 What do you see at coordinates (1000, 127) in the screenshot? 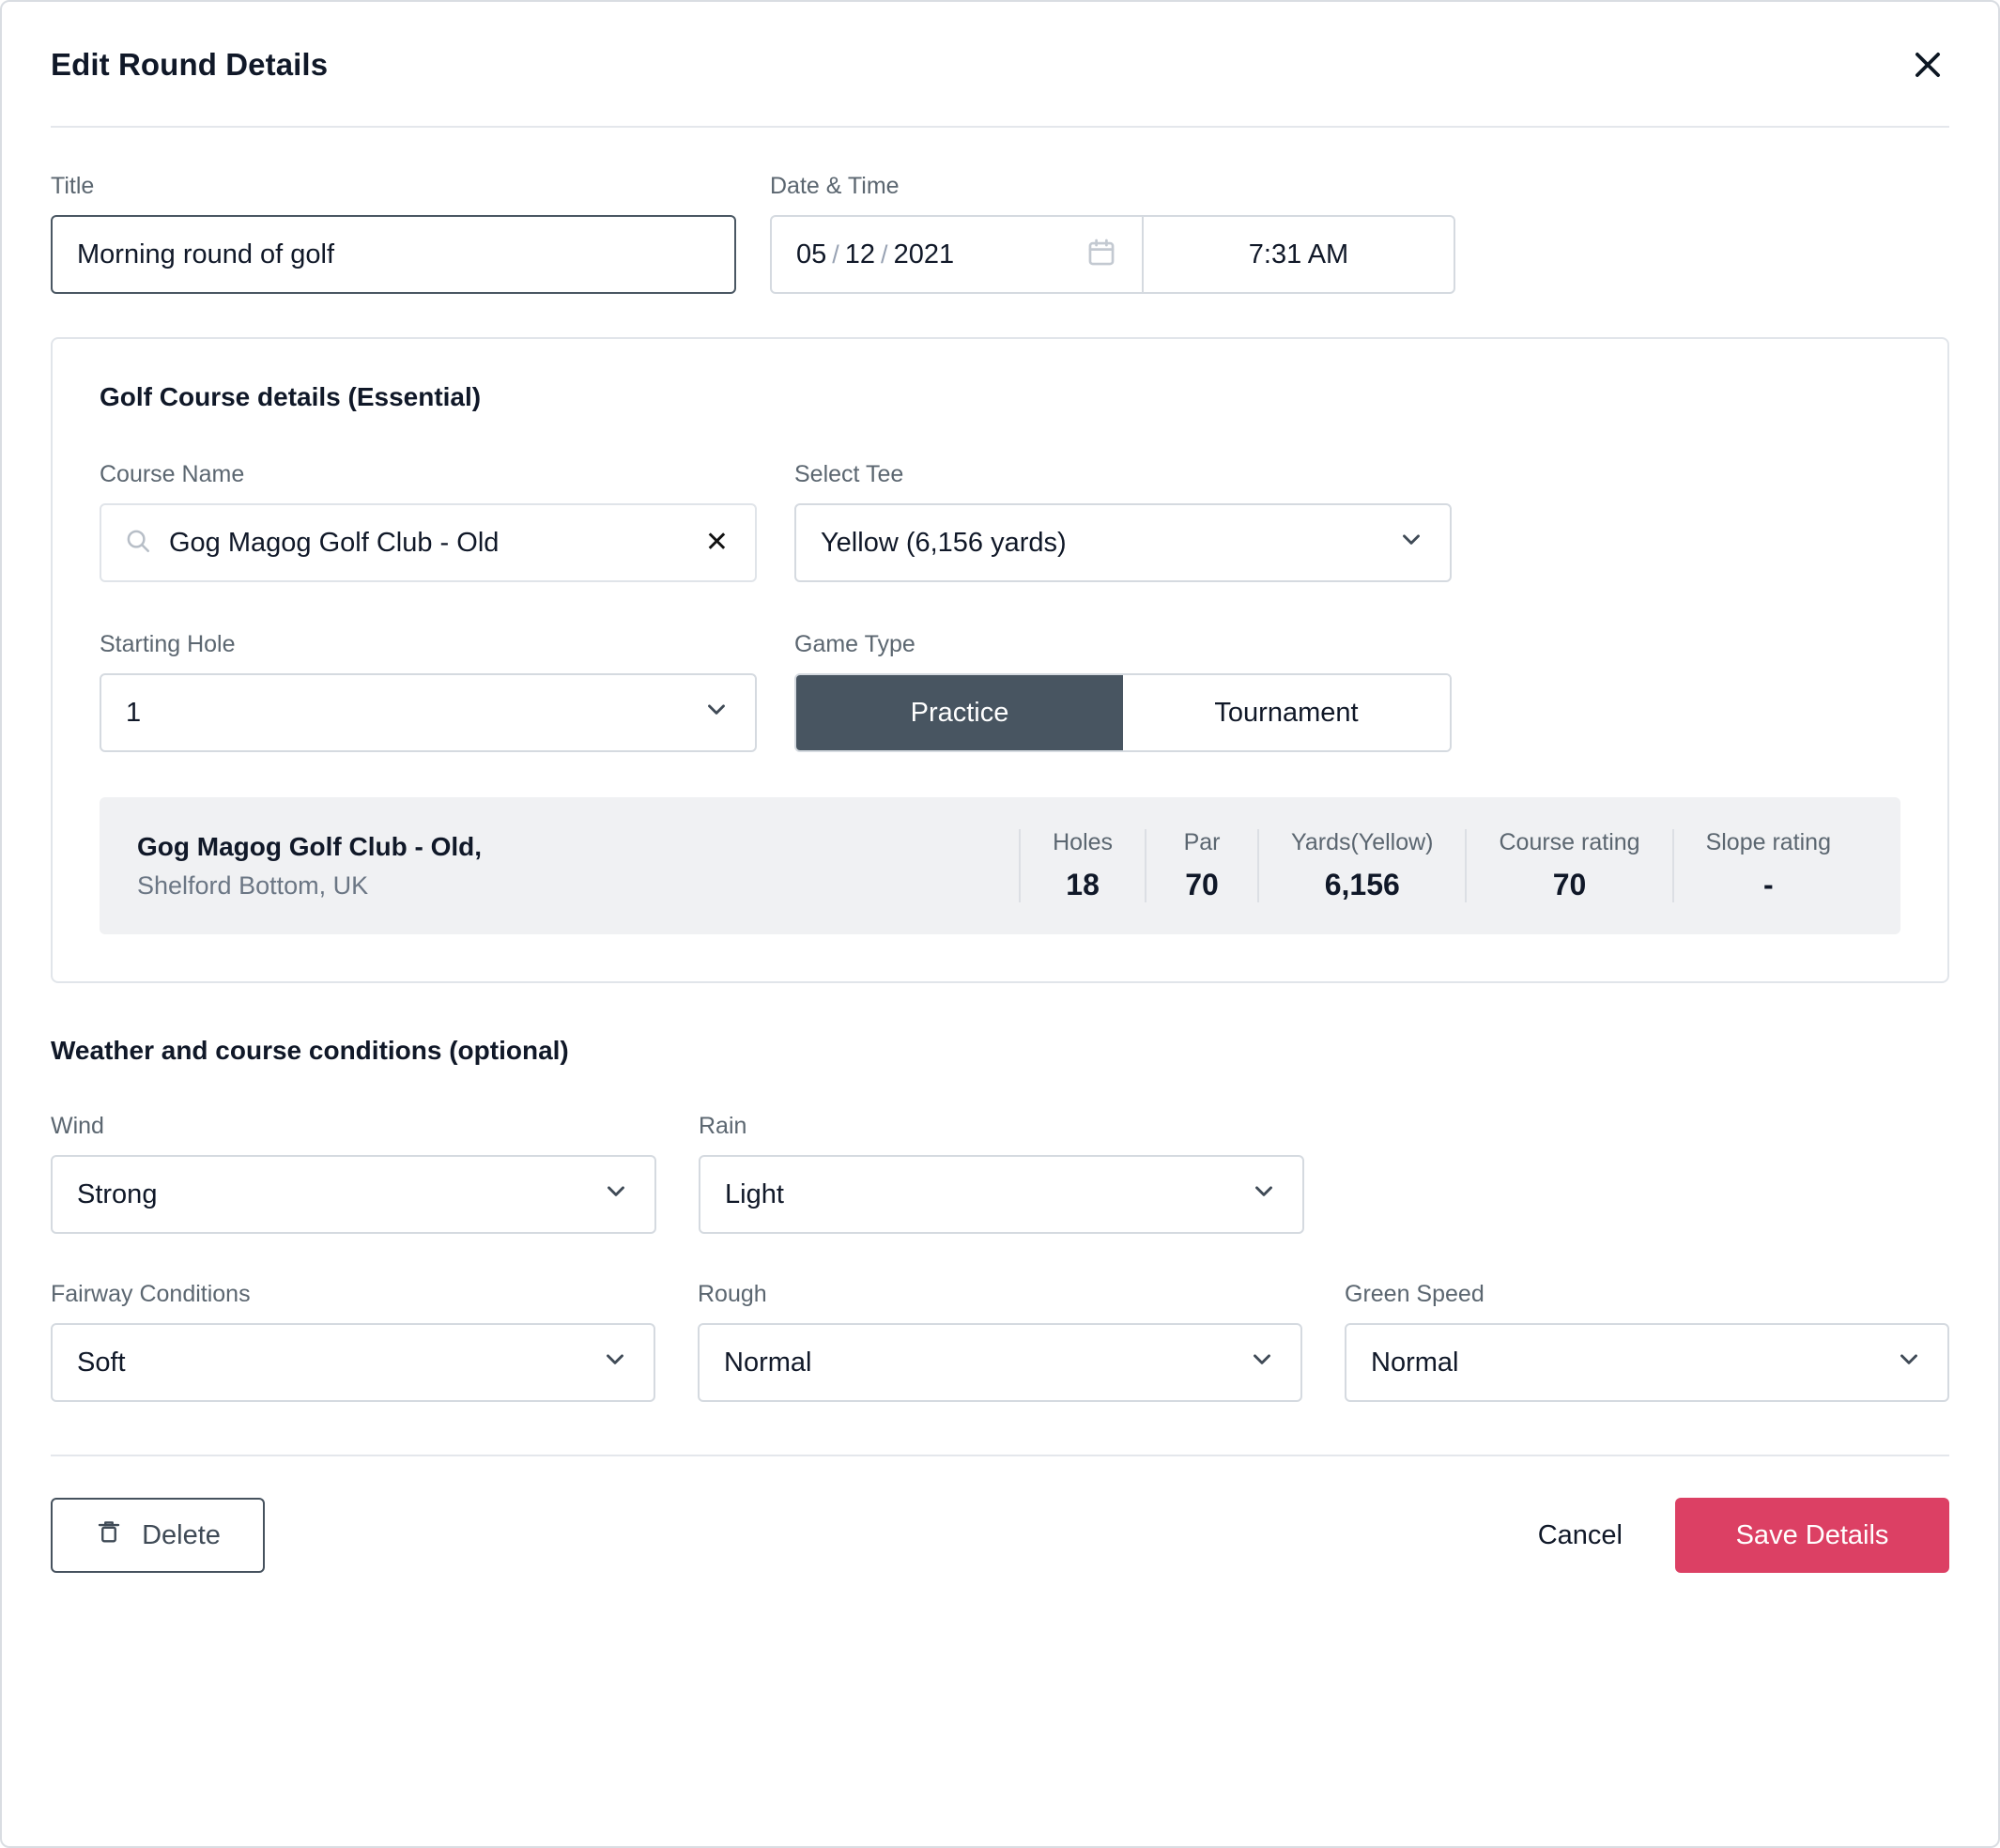
I see `header-divider` at bounding box center [1000, 127].